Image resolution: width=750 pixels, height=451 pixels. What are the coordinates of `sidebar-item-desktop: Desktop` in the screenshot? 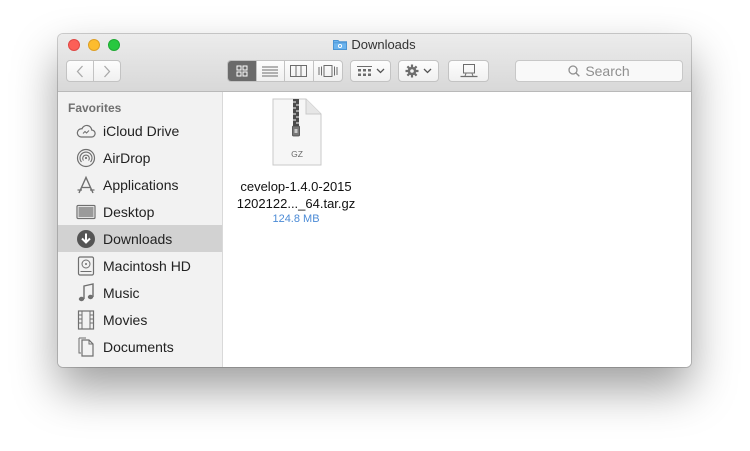 It's located at (140, 211).